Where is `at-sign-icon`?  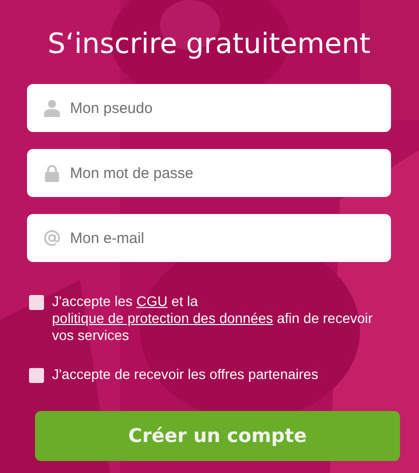
at-sign-icon is located at coordinates (52, 238).